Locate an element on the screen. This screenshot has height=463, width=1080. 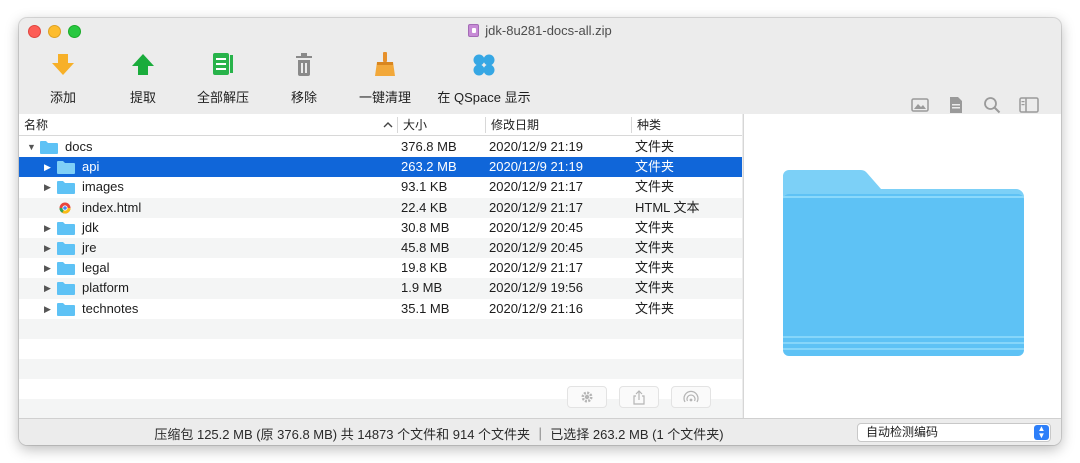
gear-icon is located at coordinates (587, 397).